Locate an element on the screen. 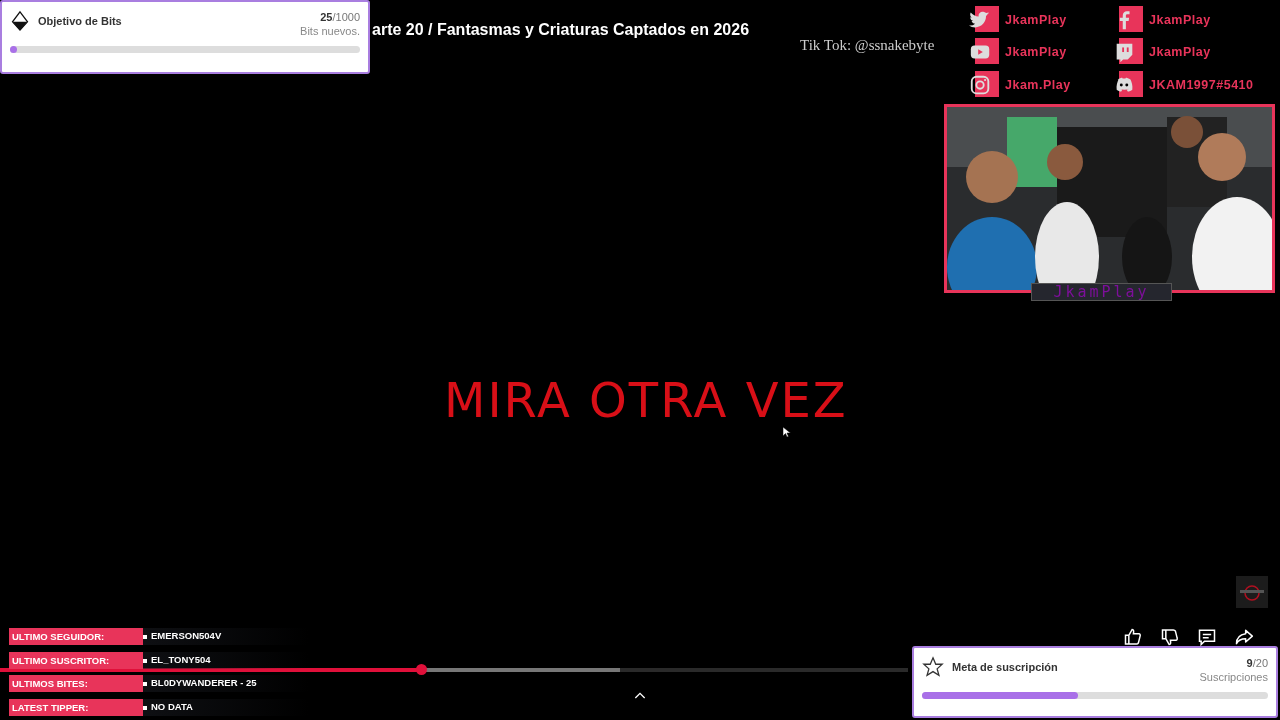 The width and height of the screenshot is (1280, 720). goal-caption: Suscripciones is located at coordinates (1233, 677).